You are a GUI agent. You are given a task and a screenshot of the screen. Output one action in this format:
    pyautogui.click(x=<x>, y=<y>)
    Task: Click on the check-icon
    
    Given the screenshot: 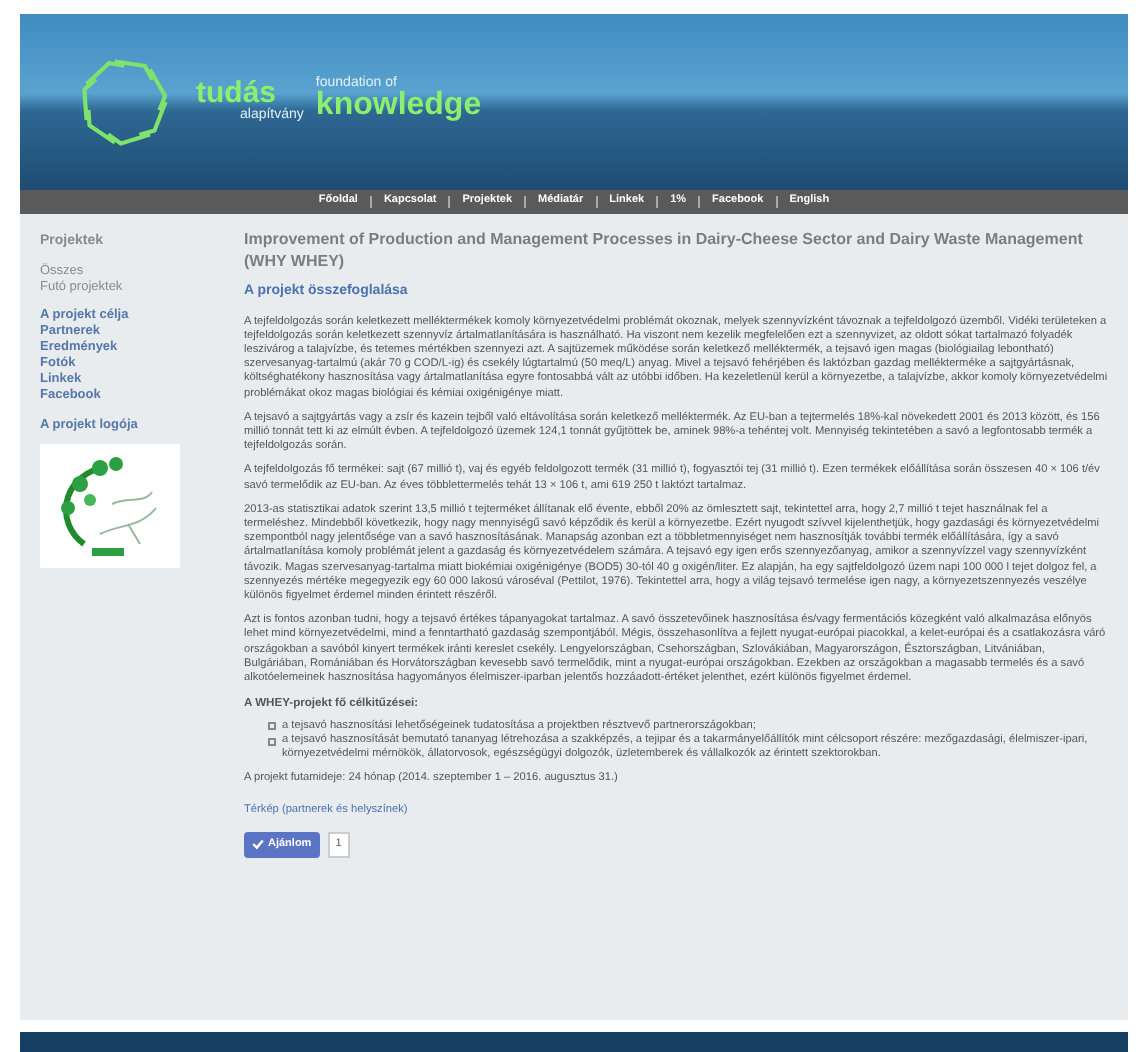 What is the action you would take?
    pyautogui.click(x=258, y=844)
    